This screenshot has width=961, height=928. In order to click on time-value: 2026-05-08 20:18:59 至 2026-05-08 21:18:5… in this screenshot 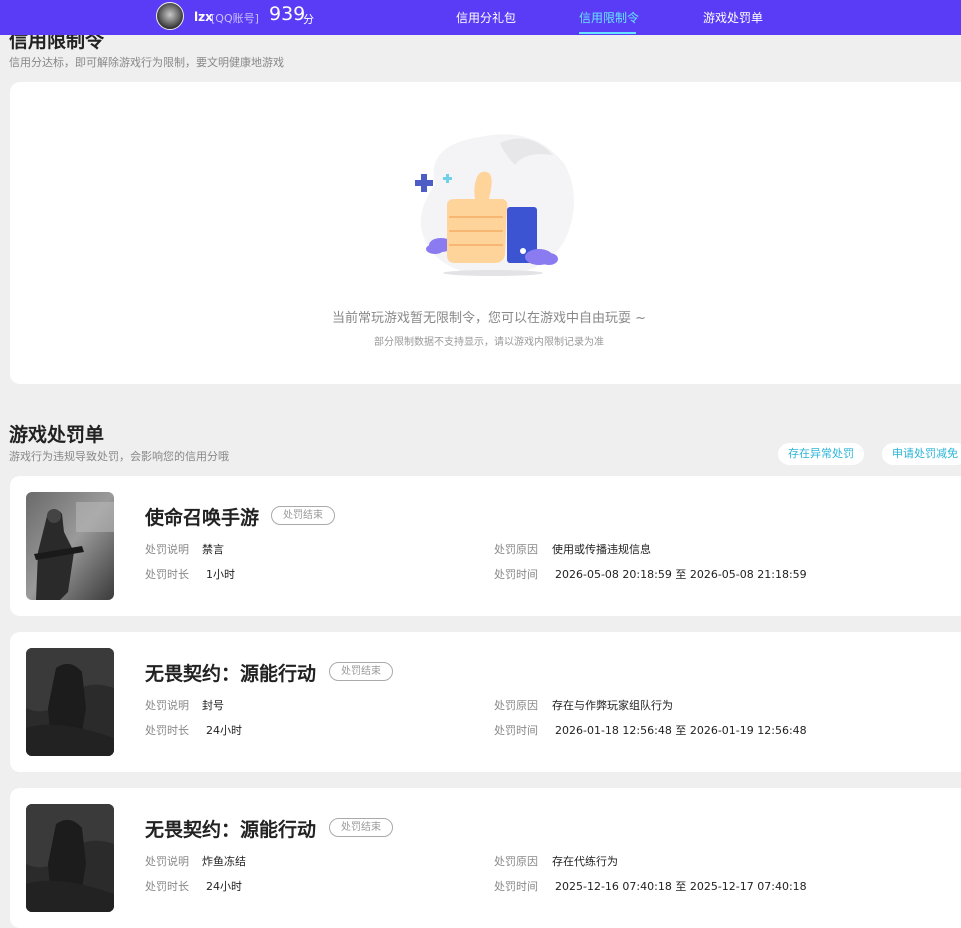, I will do `click(681, 574)`.